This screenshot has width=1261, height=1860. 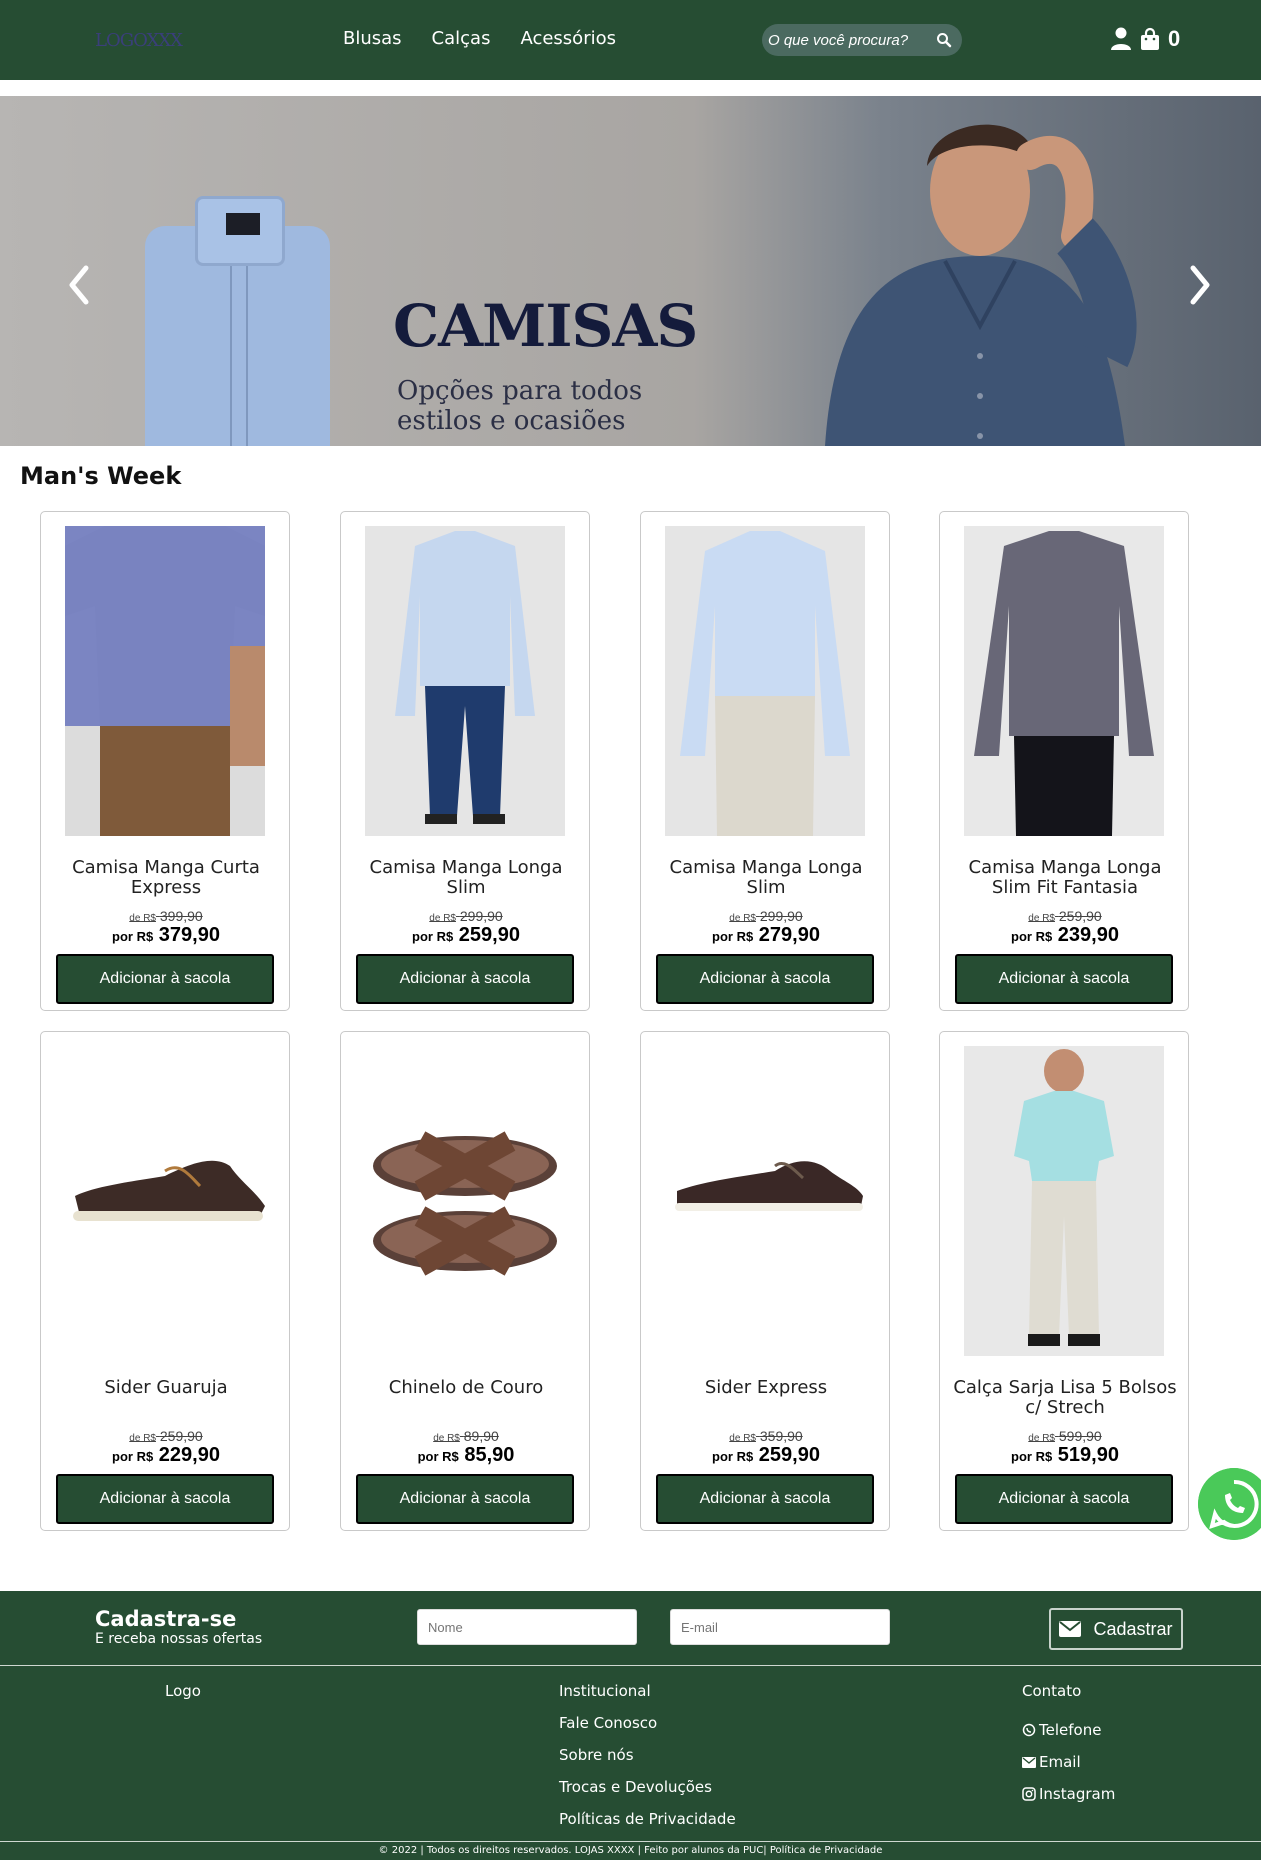 I want to click on whatsapp-small-icon, so click(x=1029, y=1730).